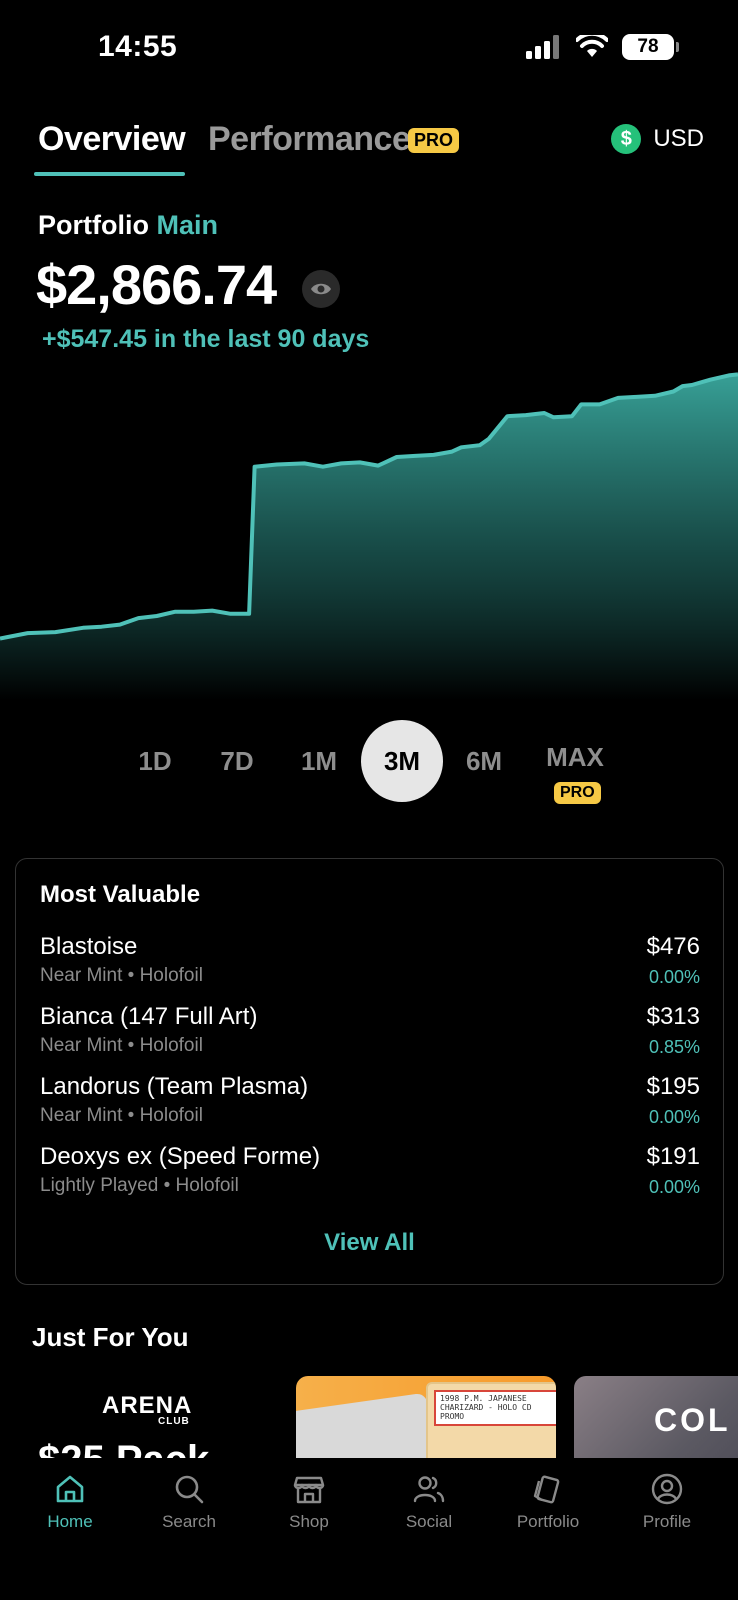 The image size is (738, 1600). What do you see at coordinates (150, 1417) in the screenshot?
I see `promo-arena-club: ARENA CLUB $25 Pack` at bounding box center [150, 1417].